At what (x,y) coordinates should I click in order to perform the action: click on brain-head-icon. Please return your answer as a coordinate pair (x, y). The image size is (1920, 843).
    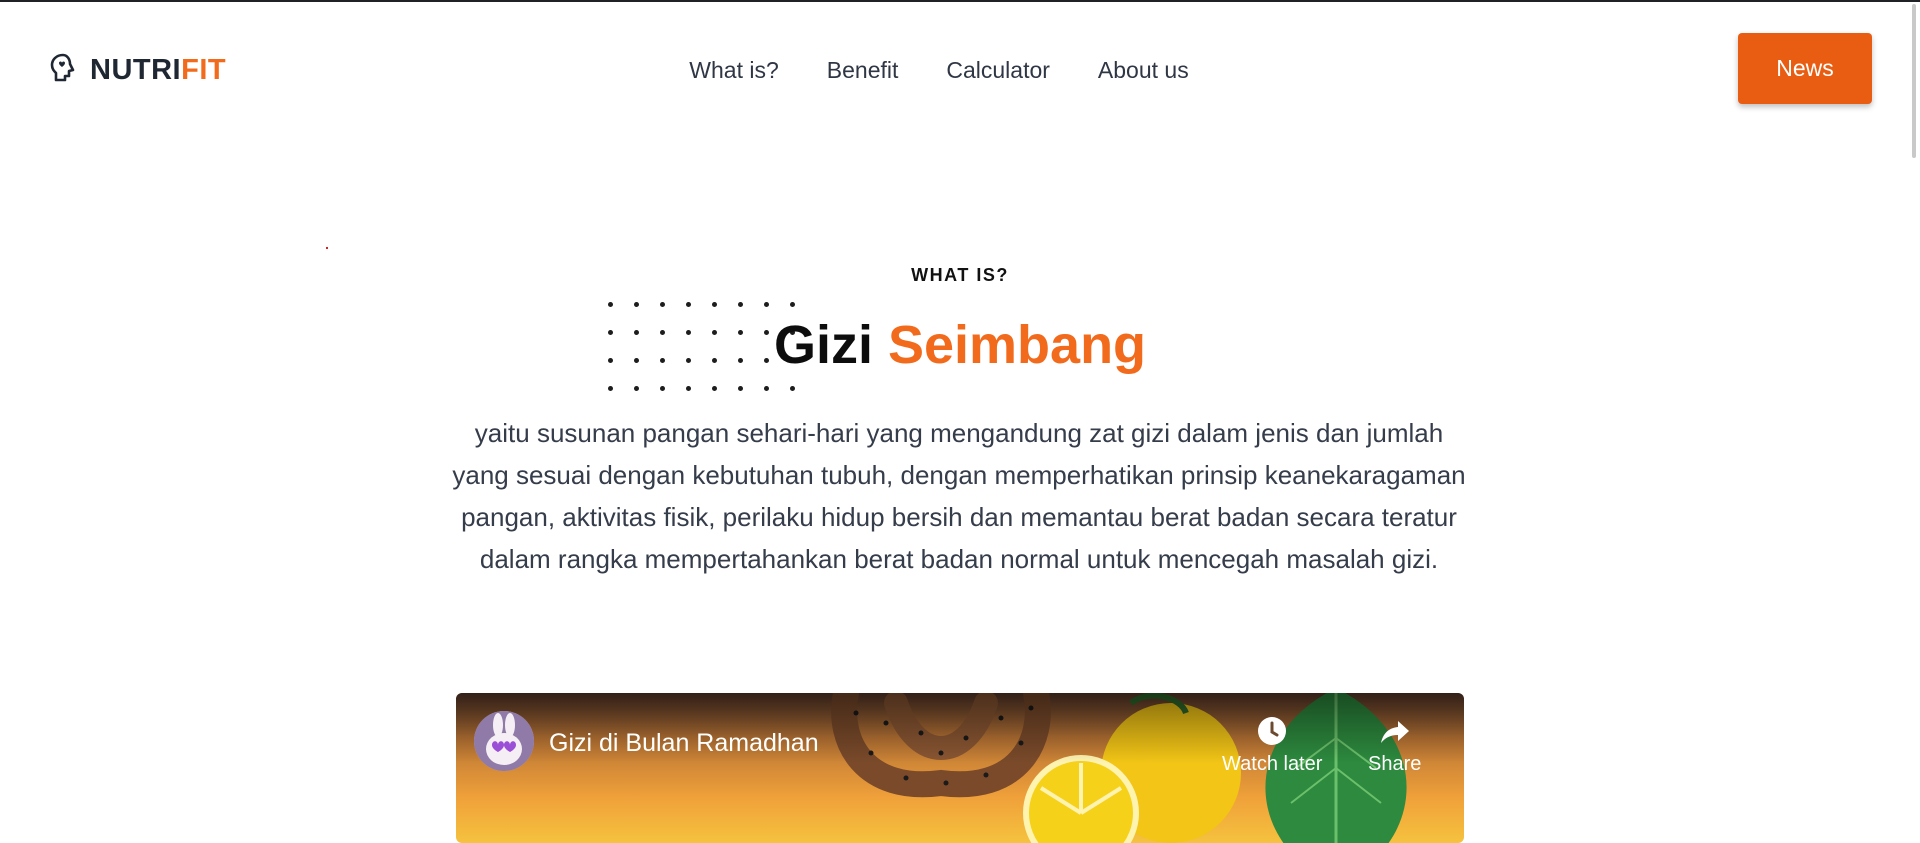
    Looking at the image, I should click on (63, 70).